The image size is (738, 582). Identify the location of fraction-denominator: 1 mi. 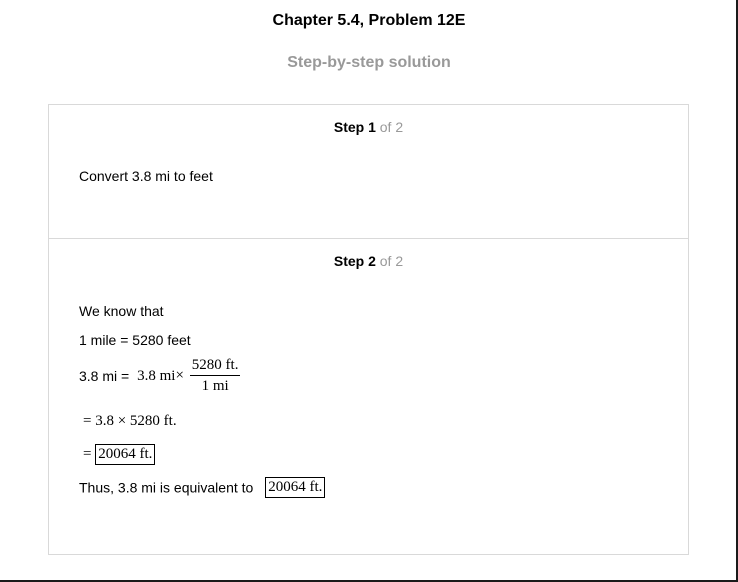
(215, 386).